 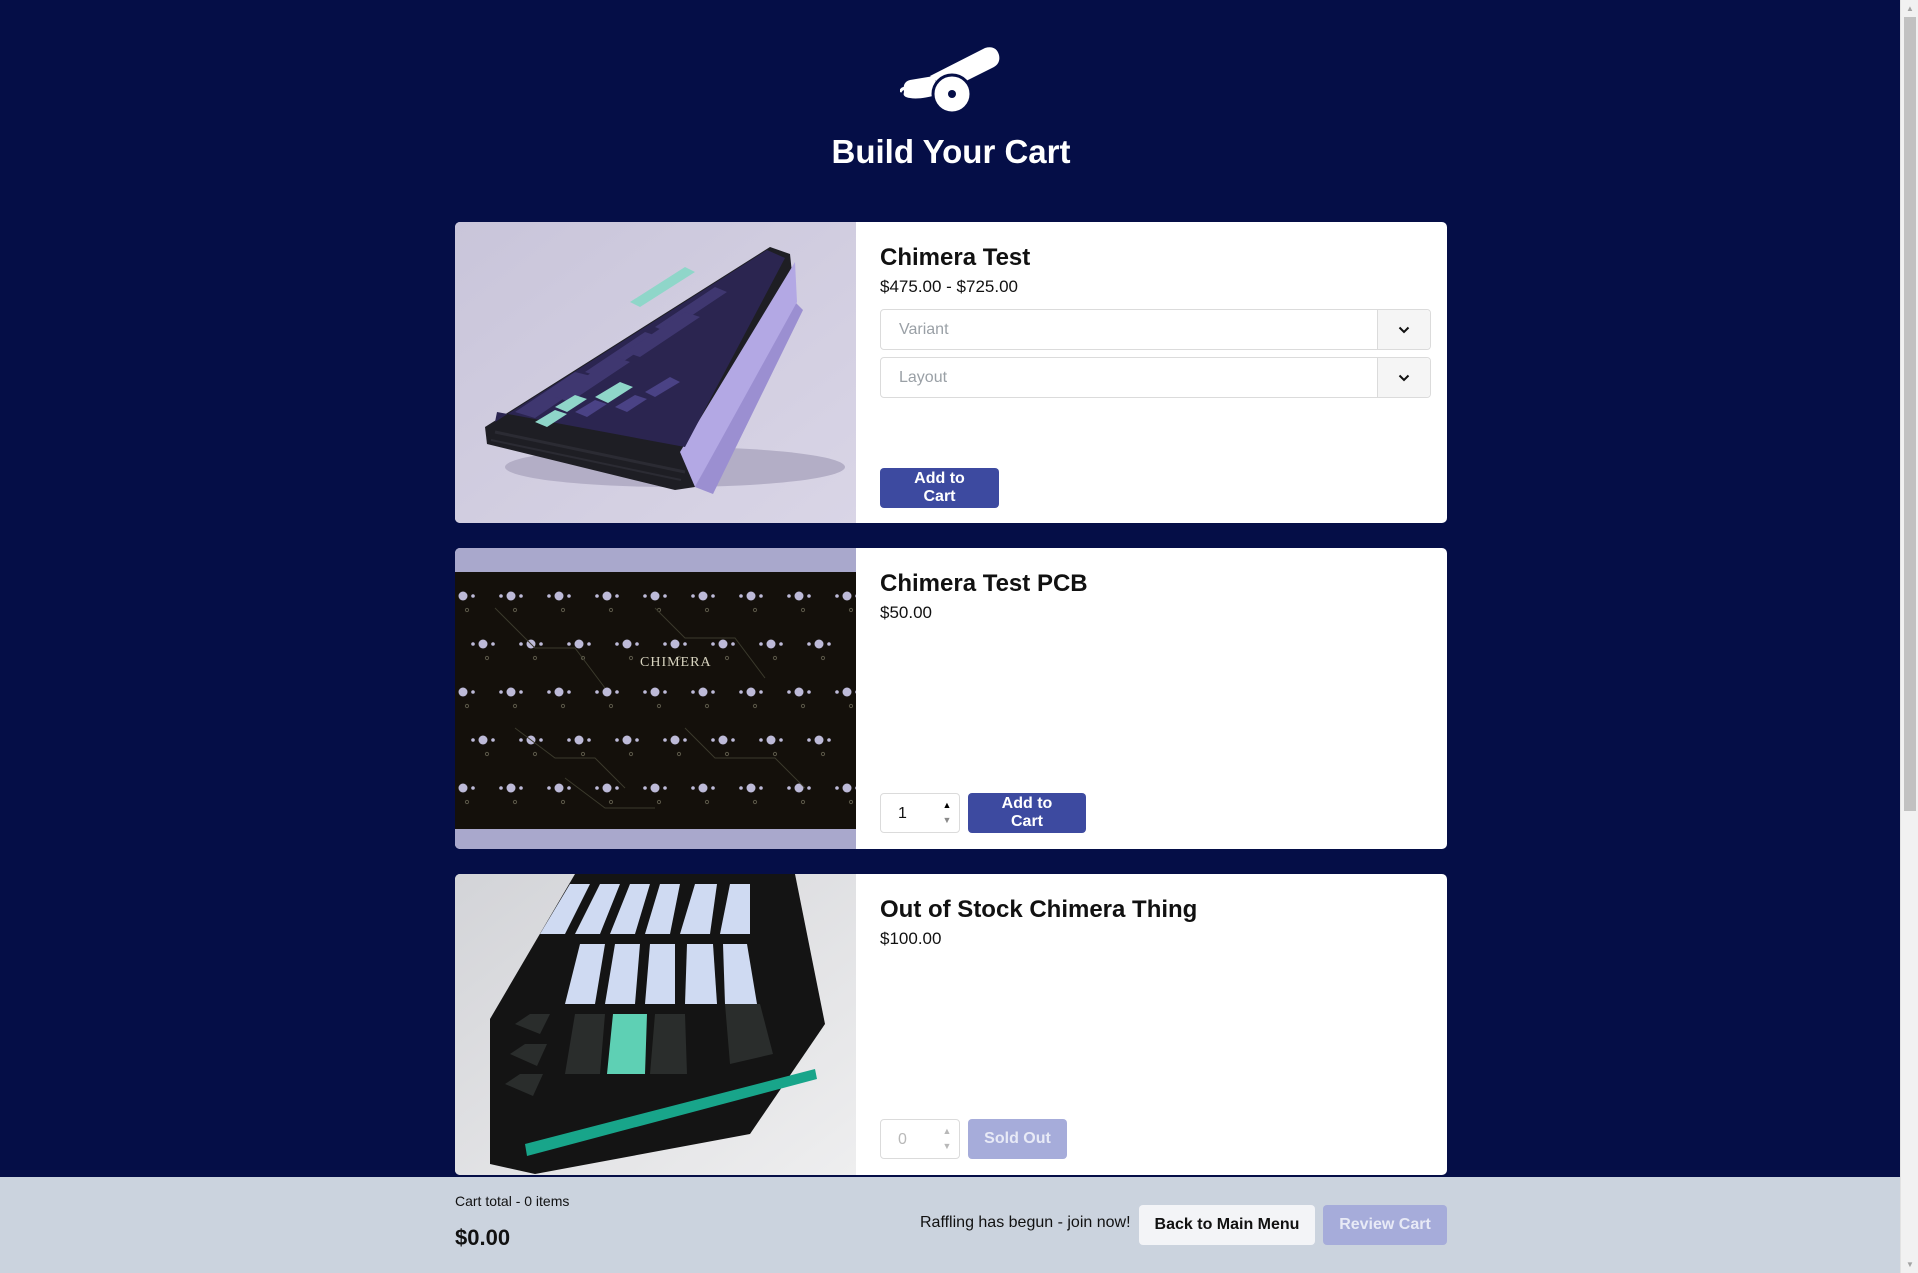 I want to click on product-name: Out of Stock Chimera Thing, so click(x=1039, y=909).